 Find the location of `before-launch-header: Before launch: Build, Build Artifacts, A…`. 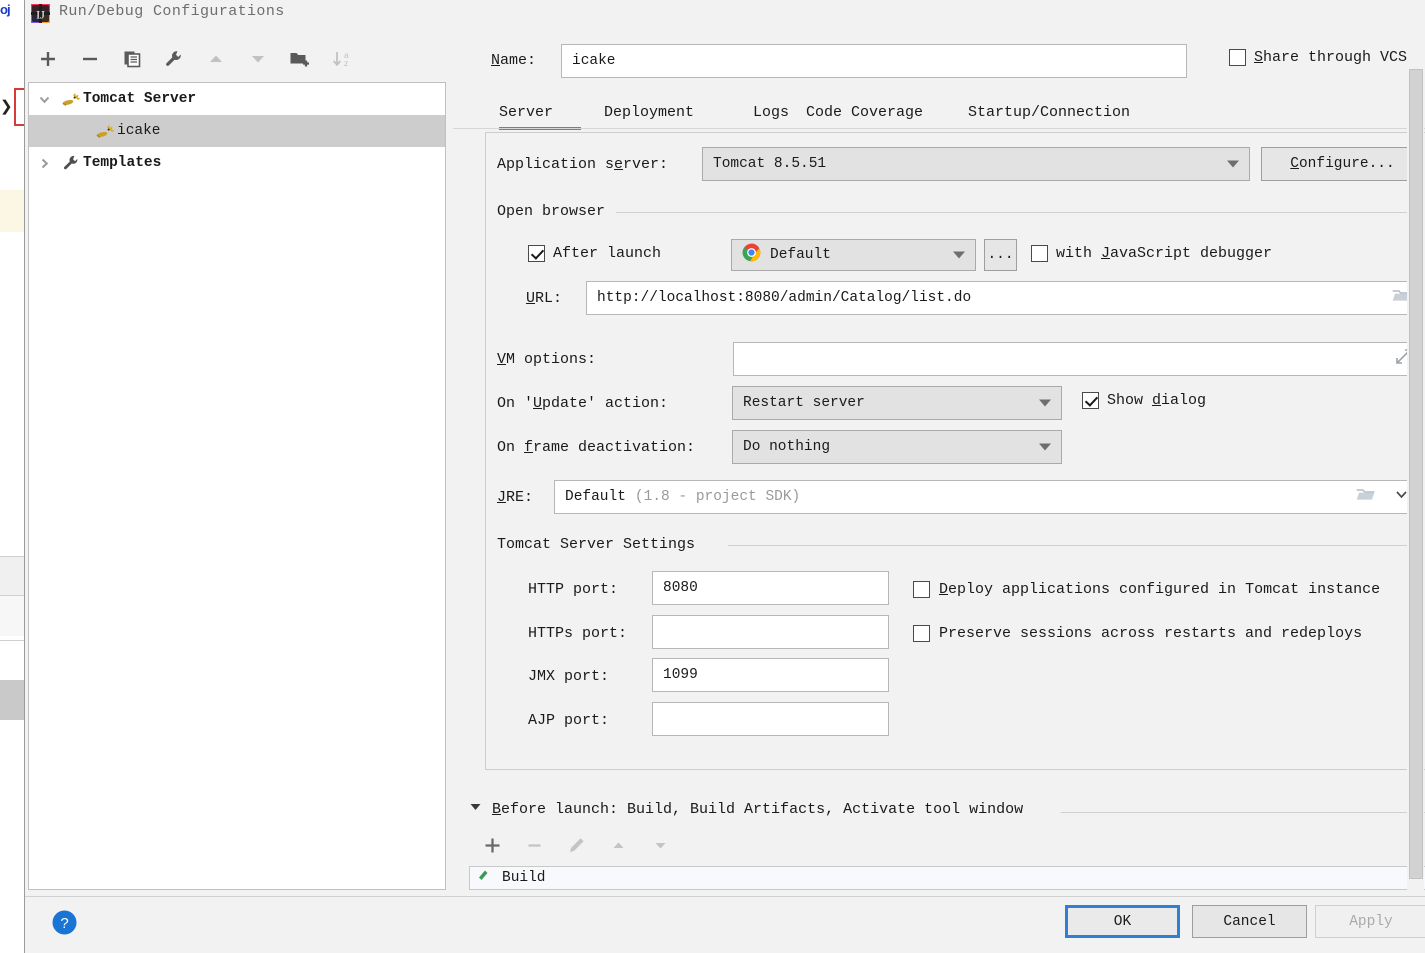

before-launch-header: Before launch: Build, Build Artifacts, A… is located at coordinates (746, 809).